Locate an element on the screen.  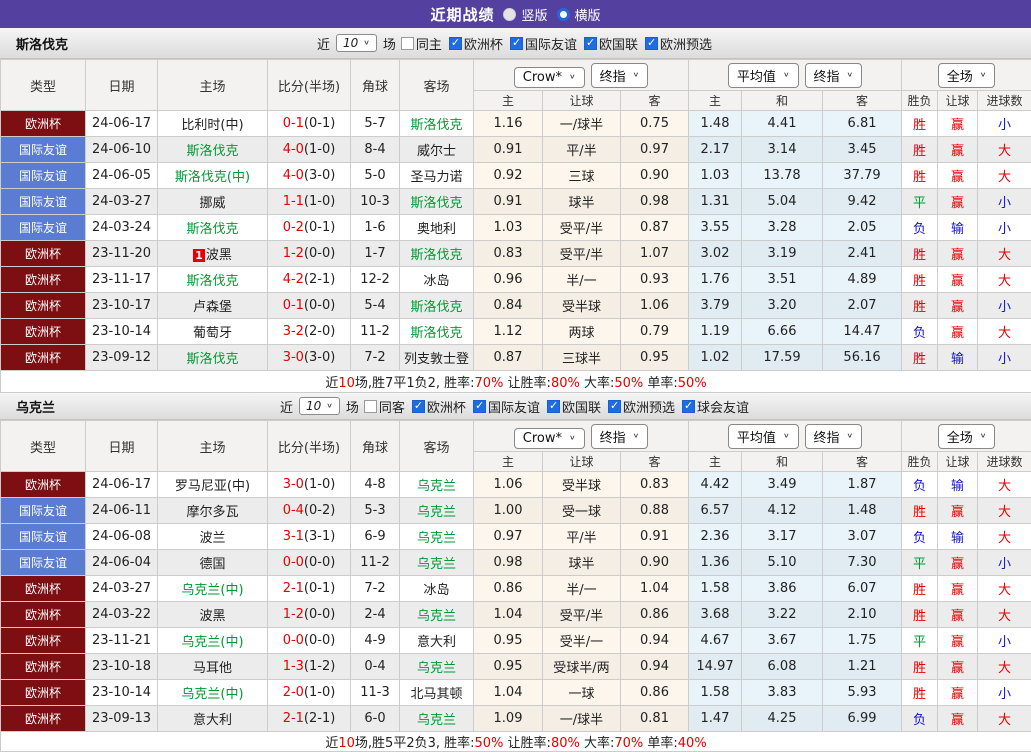
home-team: 德国 is located at coordinates (212, 564).